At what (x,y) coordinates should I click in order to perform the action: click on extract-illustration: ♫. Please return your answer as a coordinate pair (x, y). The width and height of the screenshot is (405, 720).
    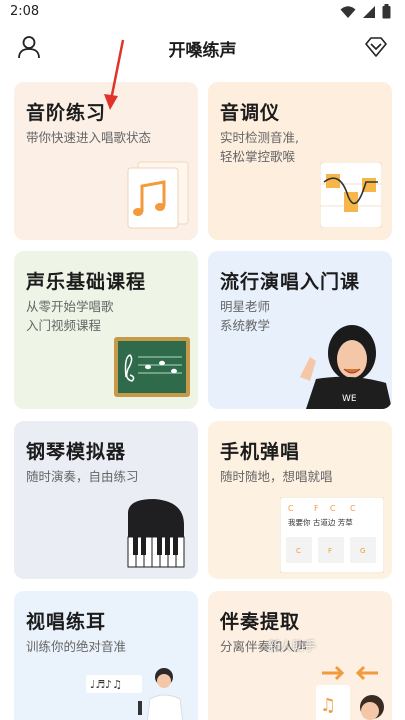
    Looking at the image, I should click on (350, 692).